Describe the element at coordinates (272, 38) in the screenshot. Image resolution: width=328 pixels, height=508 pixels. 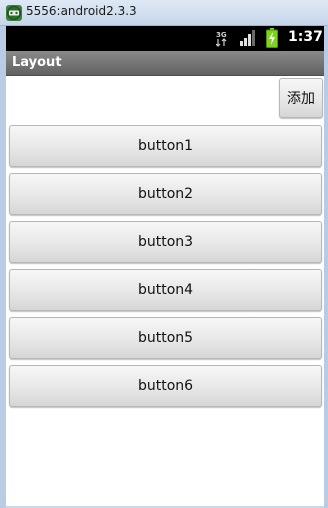
I see `battery-charging-icon` at that location.